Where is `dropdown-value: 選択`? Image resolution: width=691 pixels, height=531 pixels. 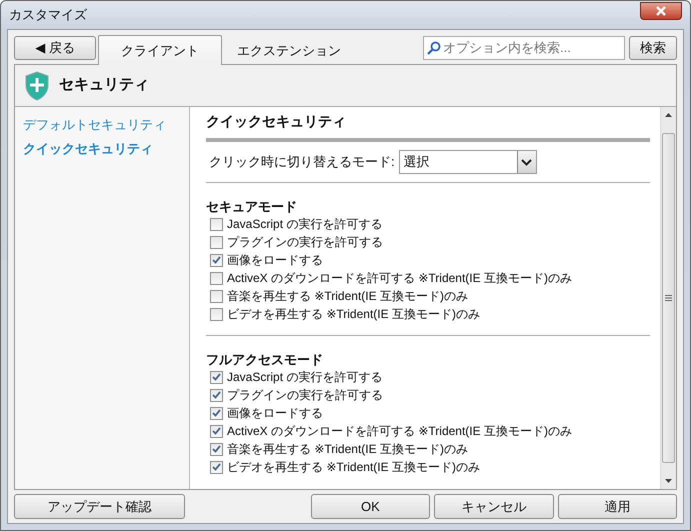 dropdown-value: 選択 is located at coordinates (417, 162).